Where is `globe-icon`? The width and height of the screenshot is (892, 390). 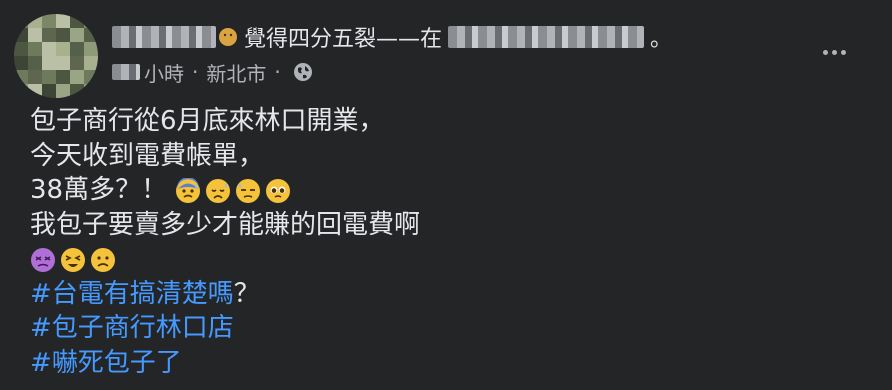
globe-icon is located at coordinates (303, 72).